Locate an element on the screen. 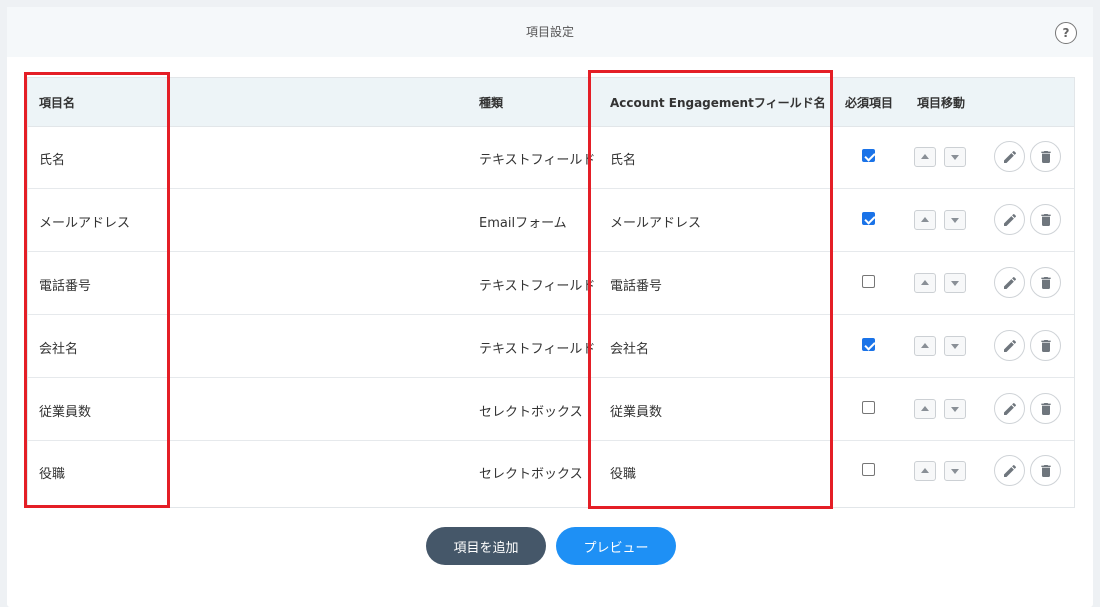 Image resolution: width=1100 pixels, height=607 pixels. header-move: 項目移動 is located at coordinates (941, 103).